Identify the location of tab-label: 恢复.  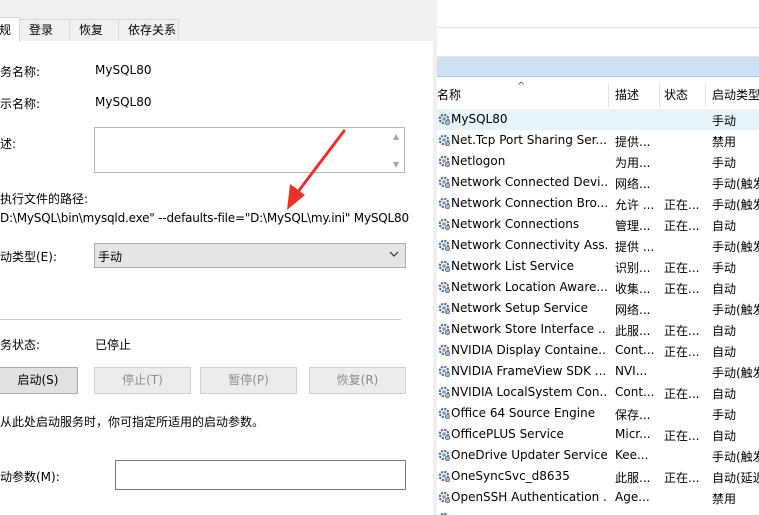
(91, 30).